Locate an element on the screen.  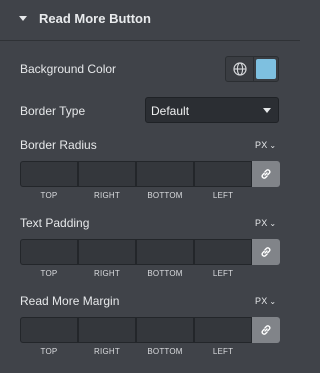
margin-unit-selector: PX ⌄ is located at coordinates (265, 301).